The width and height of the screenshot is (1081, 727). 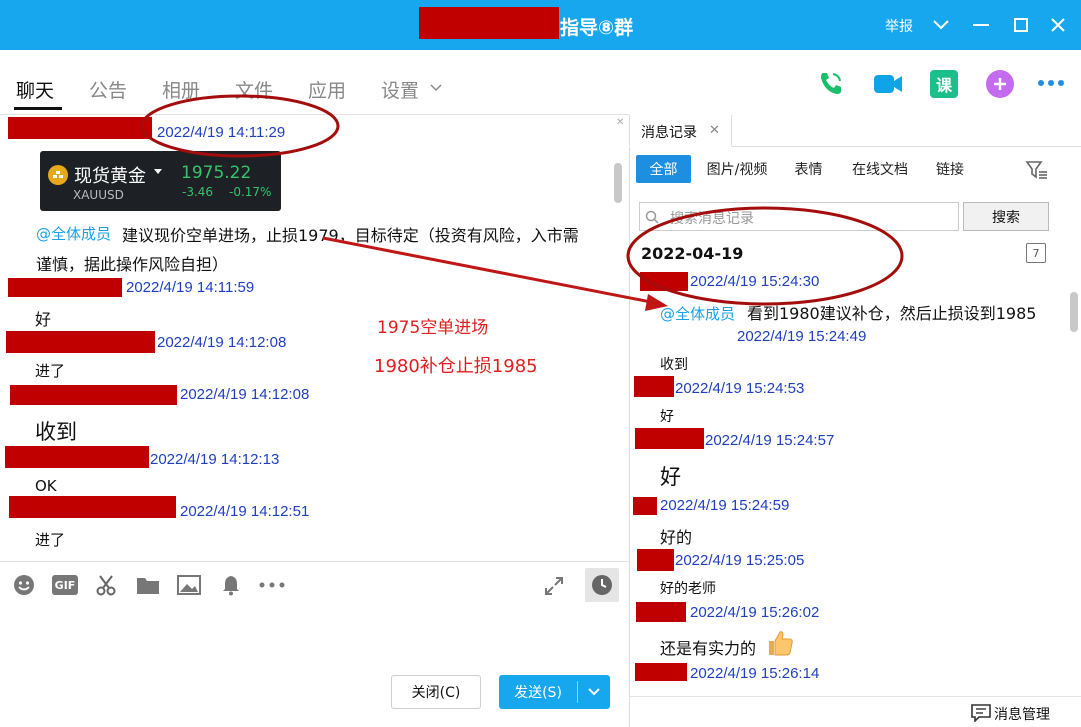 I want to click on annotation-arrow, so click(x=489, y=270).